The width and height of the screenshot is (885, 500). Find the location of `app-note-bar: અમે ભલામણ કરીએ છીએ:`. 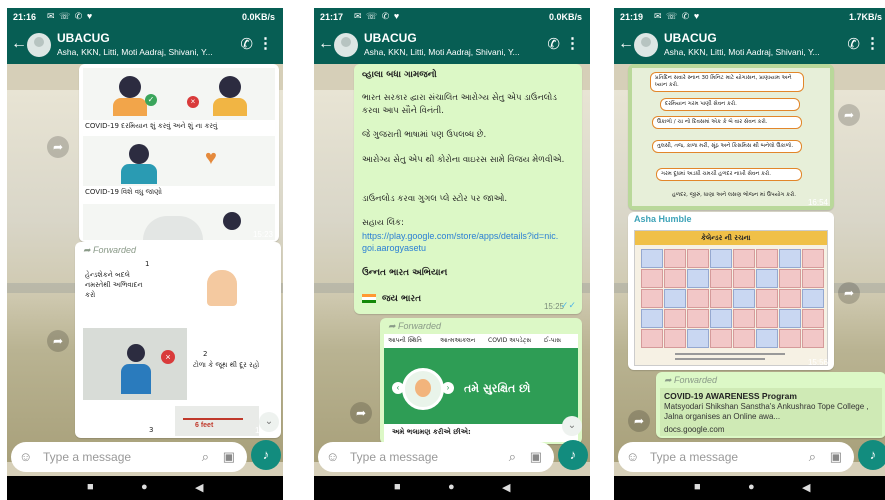

app-note-bar: અમે ભલામણ કરીએ છીએ: is located at coordinates (481, 433).